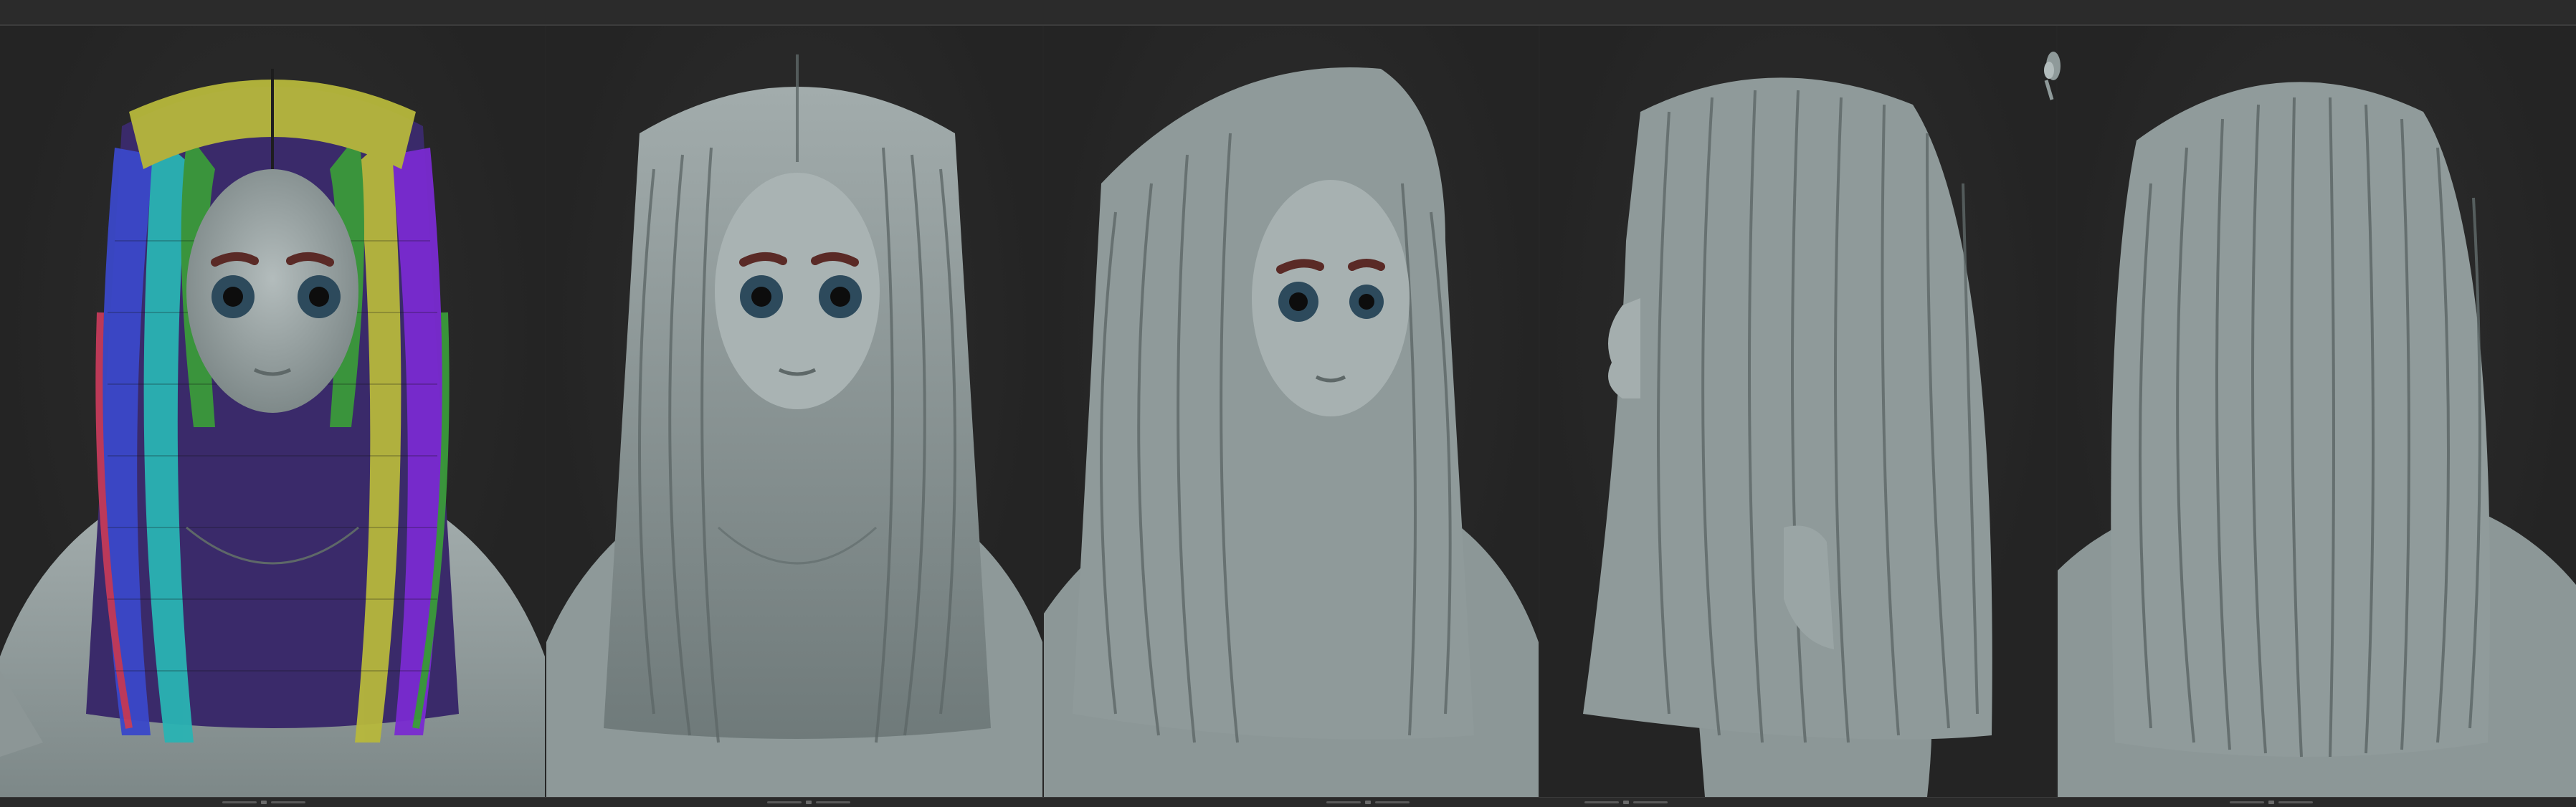 This screenshot has width=2576, height=807. I want to click on side-render, so click(1788, 437).